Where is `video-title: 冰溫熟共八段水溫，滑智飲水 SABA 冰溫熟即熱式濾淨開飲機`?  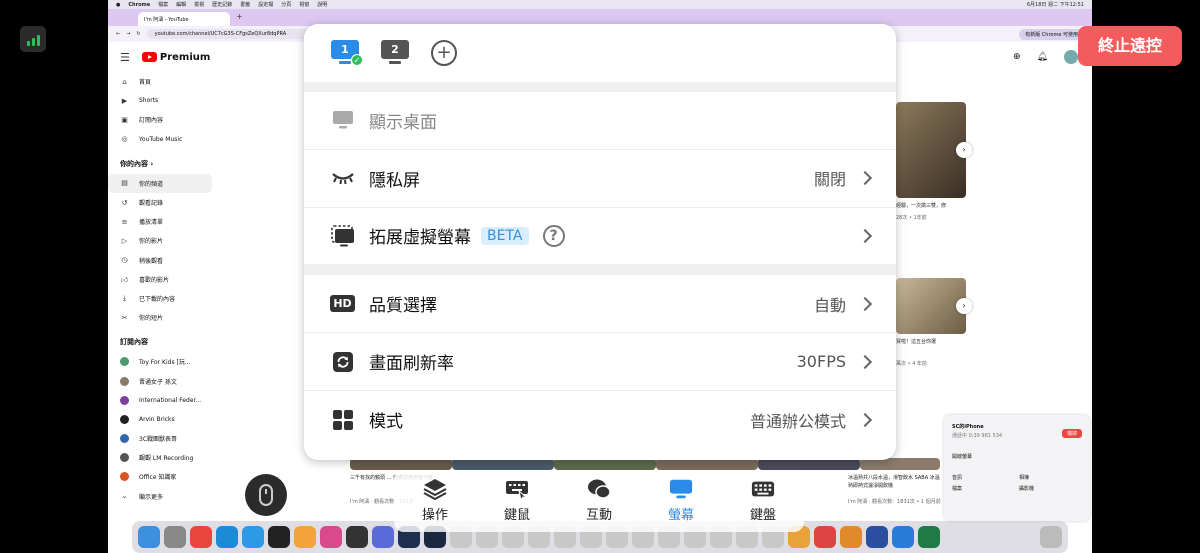 video-title: 冰溫熟共八段水溫，滑智飲水 SABA 冰溫熟即熱式濾淨開飲機 is located at coordinates (895, 482).